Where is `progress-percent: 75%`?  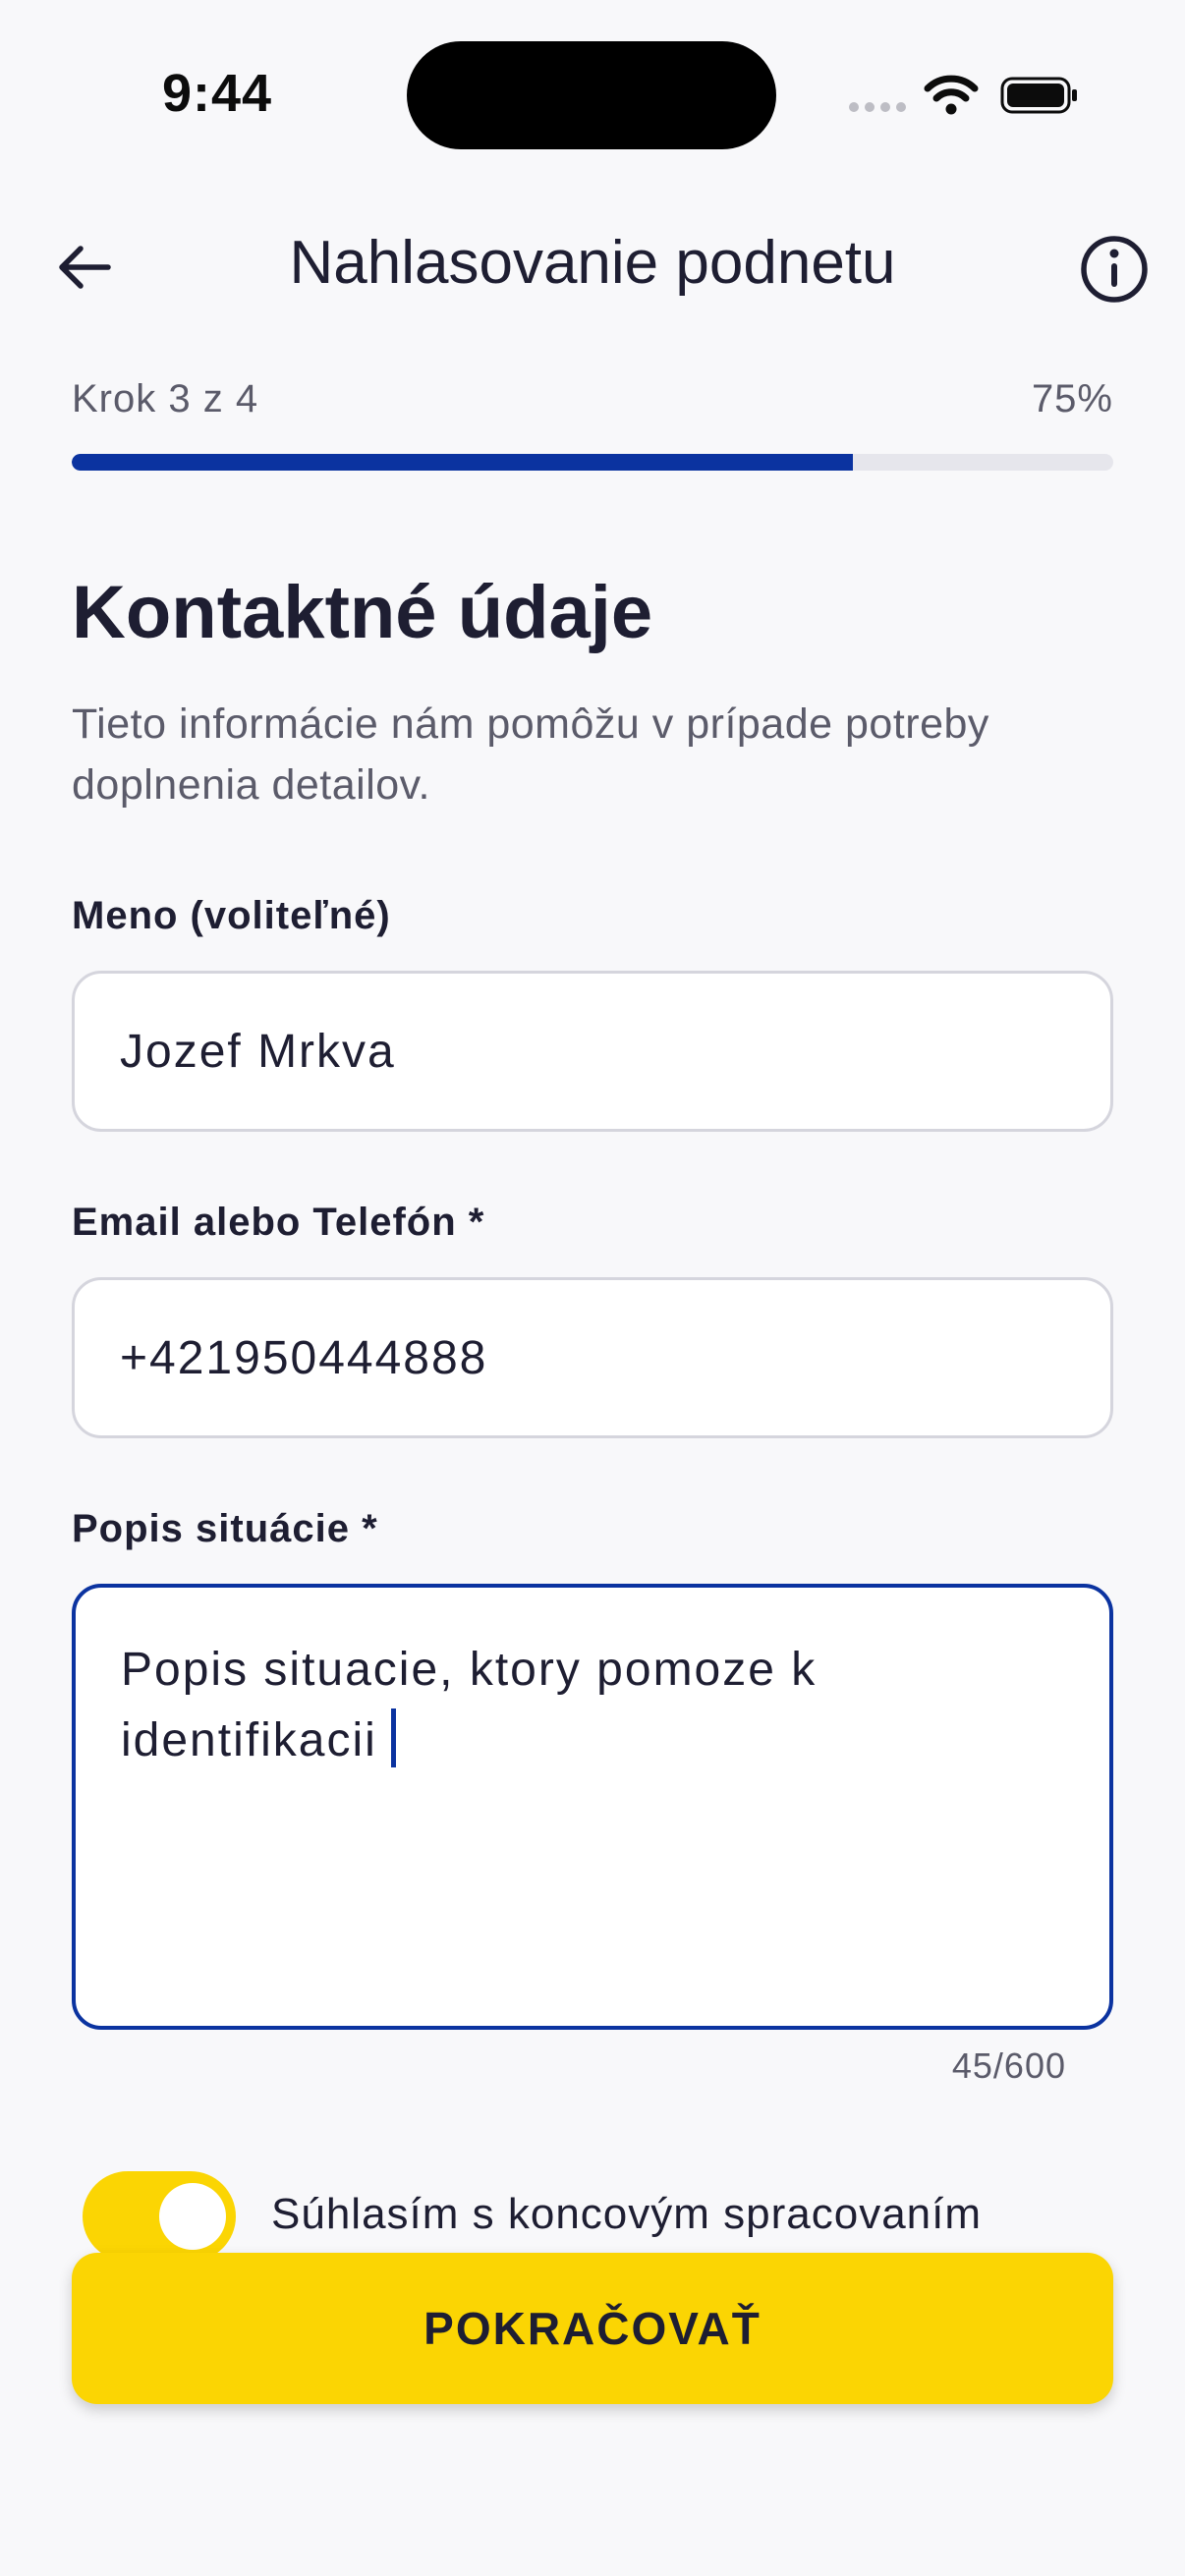 progress-percent: 75% is located at coordinates (1072, 398).